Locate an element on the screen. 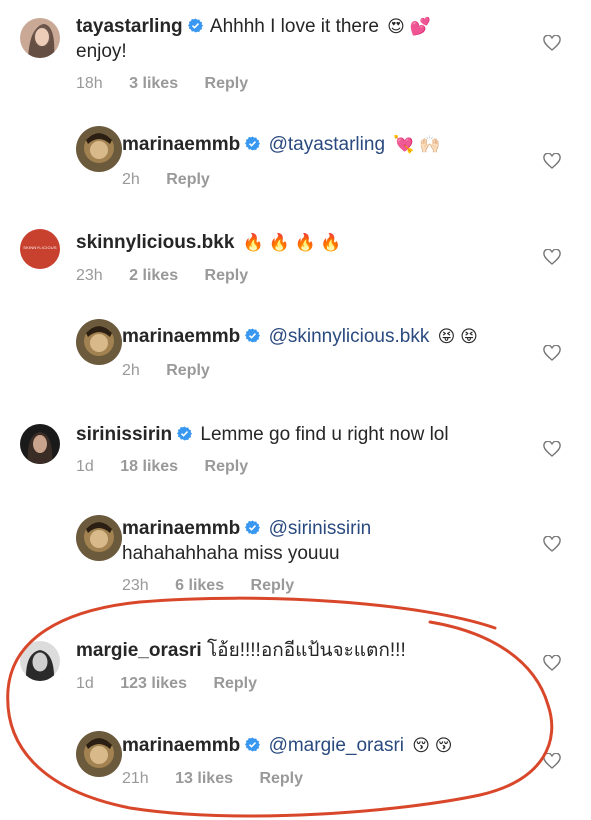 This screenshot has height=820, width=591. emoji: 😝 😝 is located at coordinates (457, 336).